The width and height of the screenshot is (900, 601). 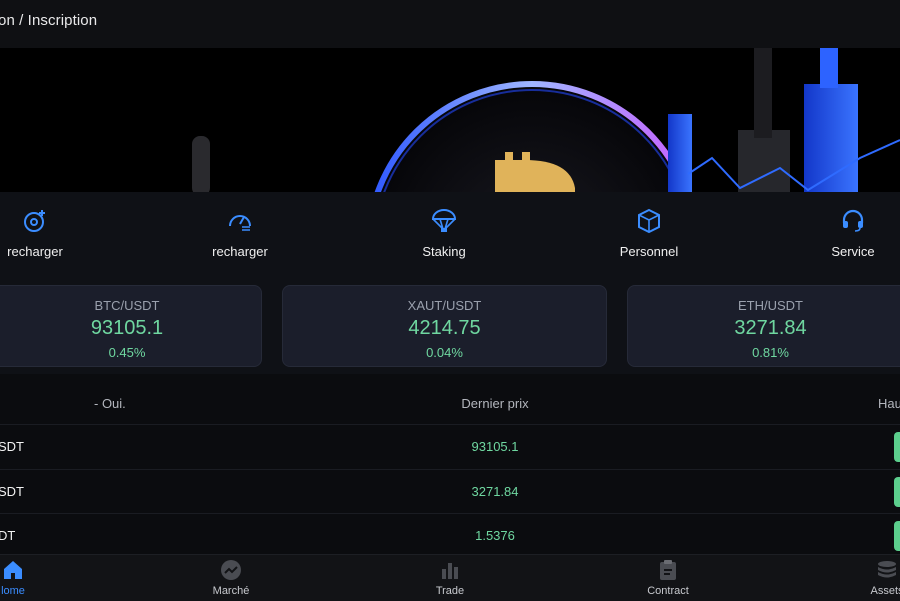 I want to click on shortcut-service: Service, so click(x=846, y=232).